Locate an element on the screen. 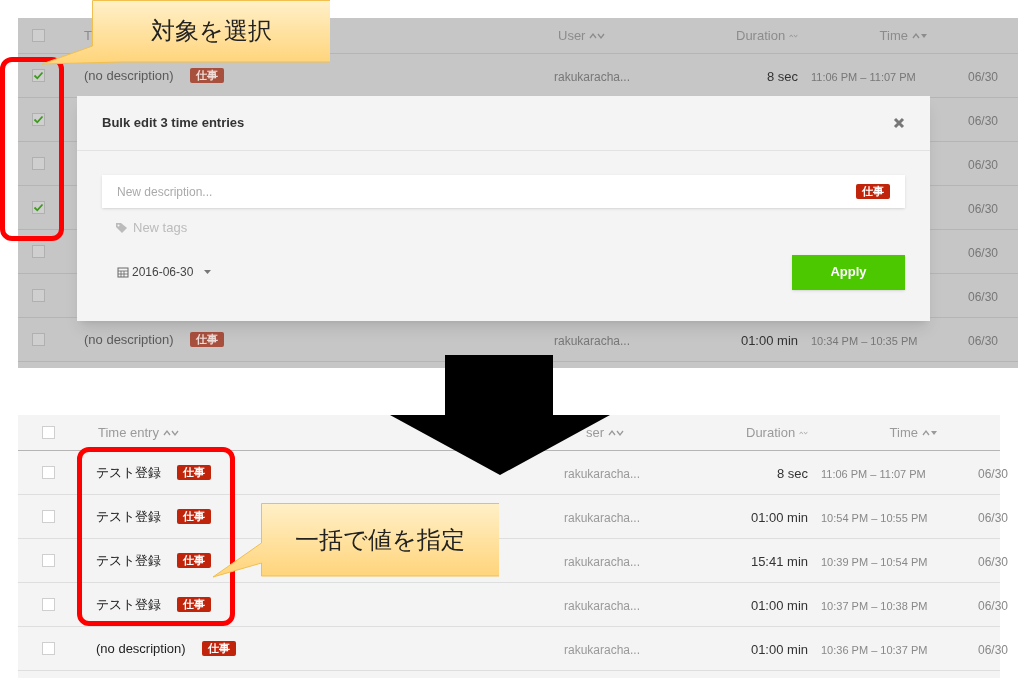 Image resolution: width=1024 pixels, height=678 pixels. time-range: 10:54 PM – 10:55 PM is located at coordinates (874, 517).